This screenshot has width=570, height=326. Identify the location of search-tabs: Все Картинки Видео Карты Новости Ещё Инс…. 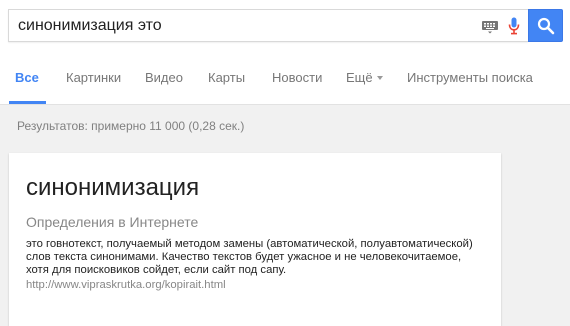
(285, 84).